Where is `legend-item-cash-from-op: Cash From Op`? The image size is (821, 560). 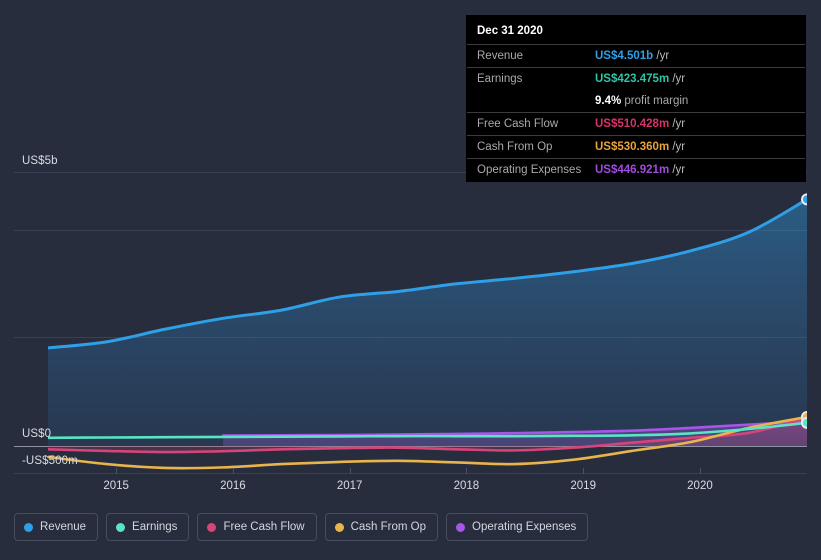
legend-item-cash-from-op: Cash From Op is located at coordinates (381, 527).